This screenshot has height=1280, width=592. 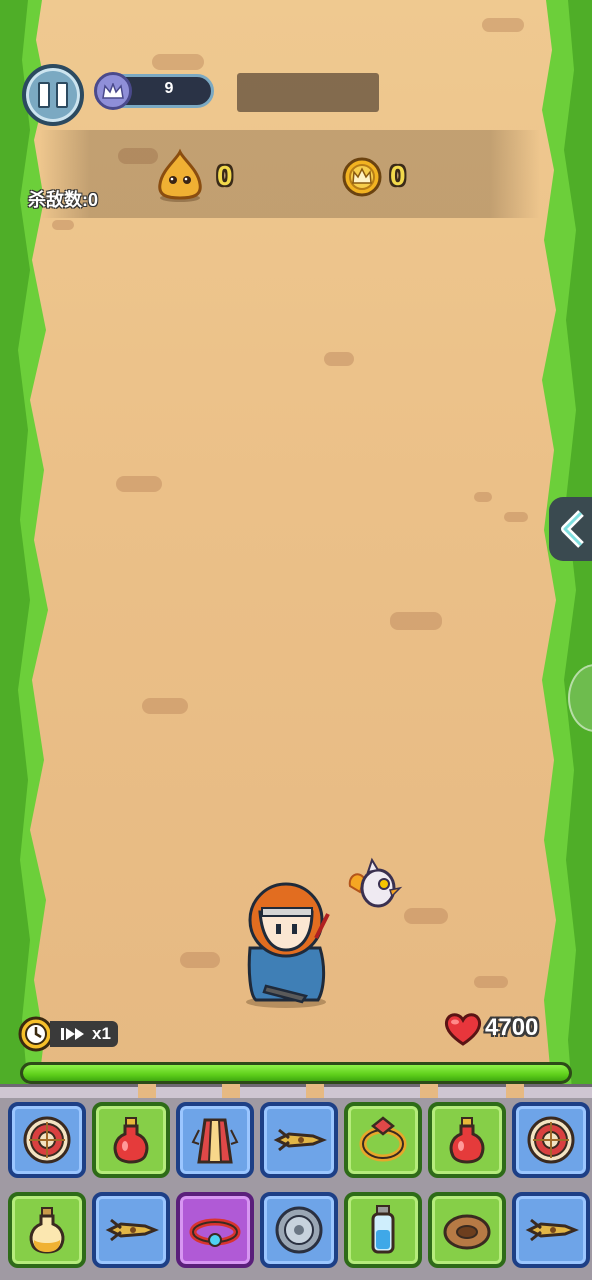 I want to click on donut-ring-icon, so click(x=467, y=1232).